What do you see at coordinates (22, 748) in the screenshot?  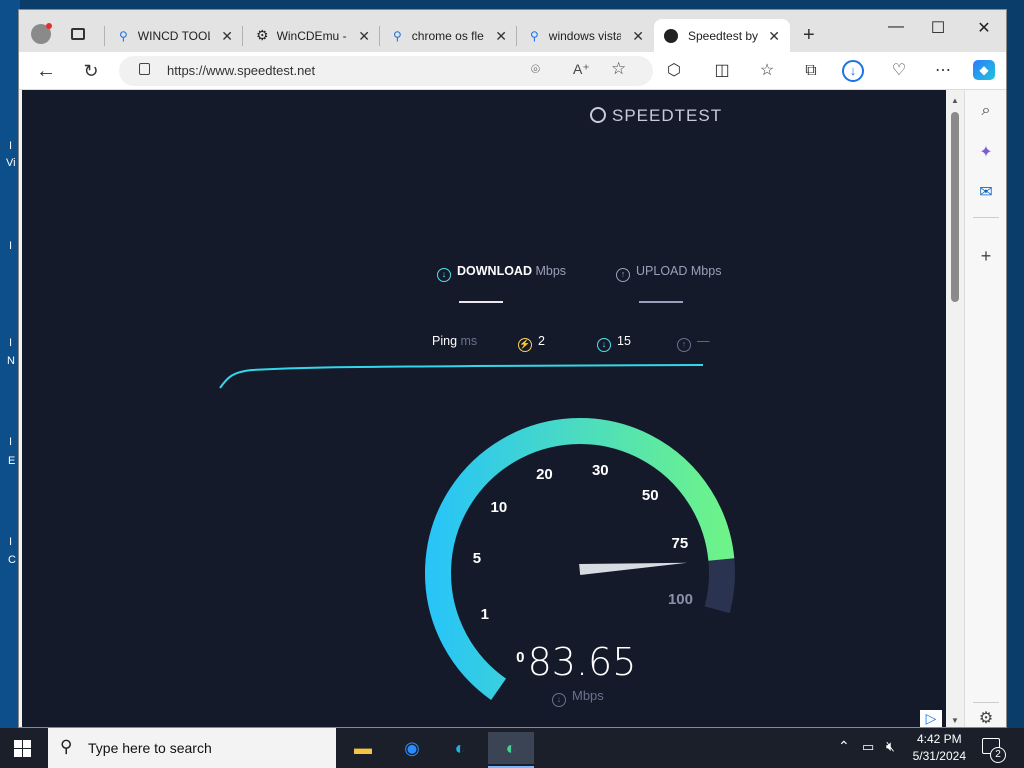 I see `windows-start-icon` at bounding box center [22, 748].